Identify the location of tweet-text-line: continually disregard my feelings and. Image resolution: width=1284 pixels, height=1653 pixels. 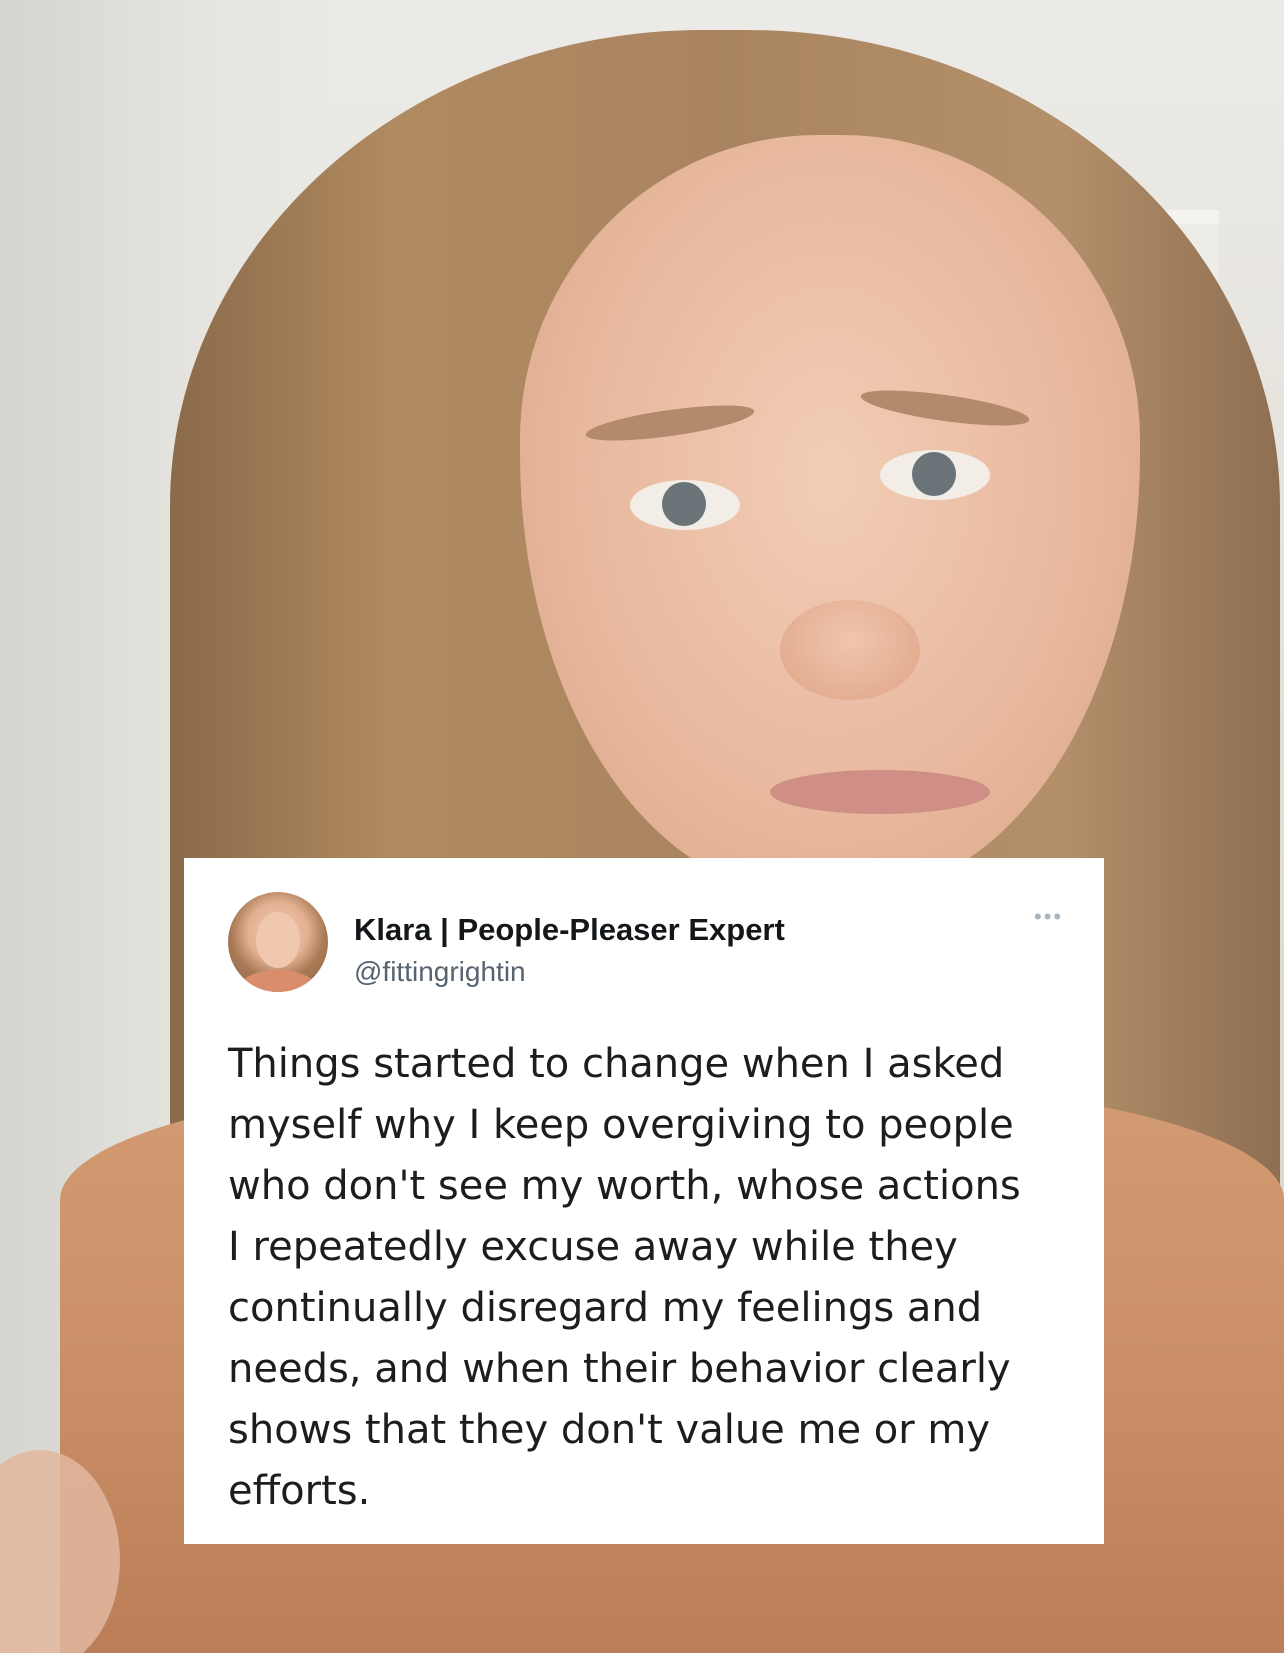
(605, 1308).